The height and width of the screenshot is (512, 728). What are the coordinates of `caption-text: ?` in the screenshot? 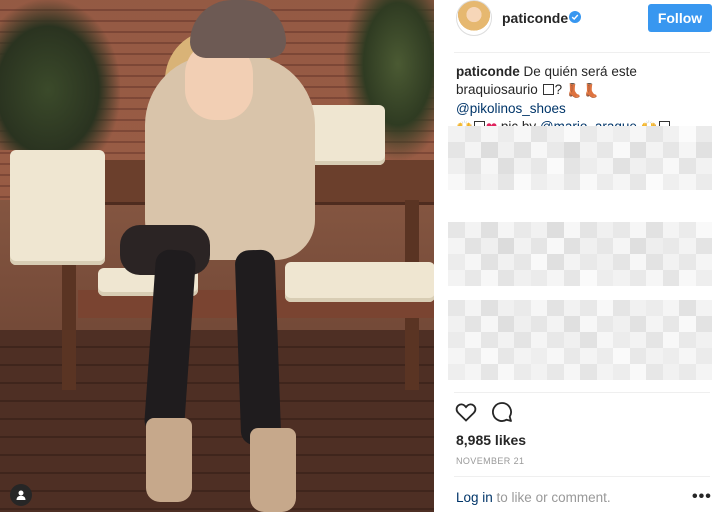 It's located at (560, 89).